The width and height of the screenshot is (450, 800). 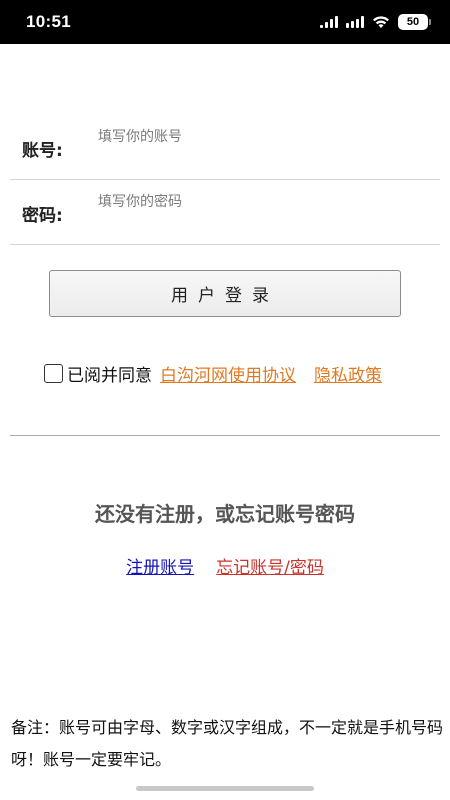 What do you see at coordinates (329, 22) in the screenshot?
I see `cellular-signal-icon` at bounding box center [329, 22].